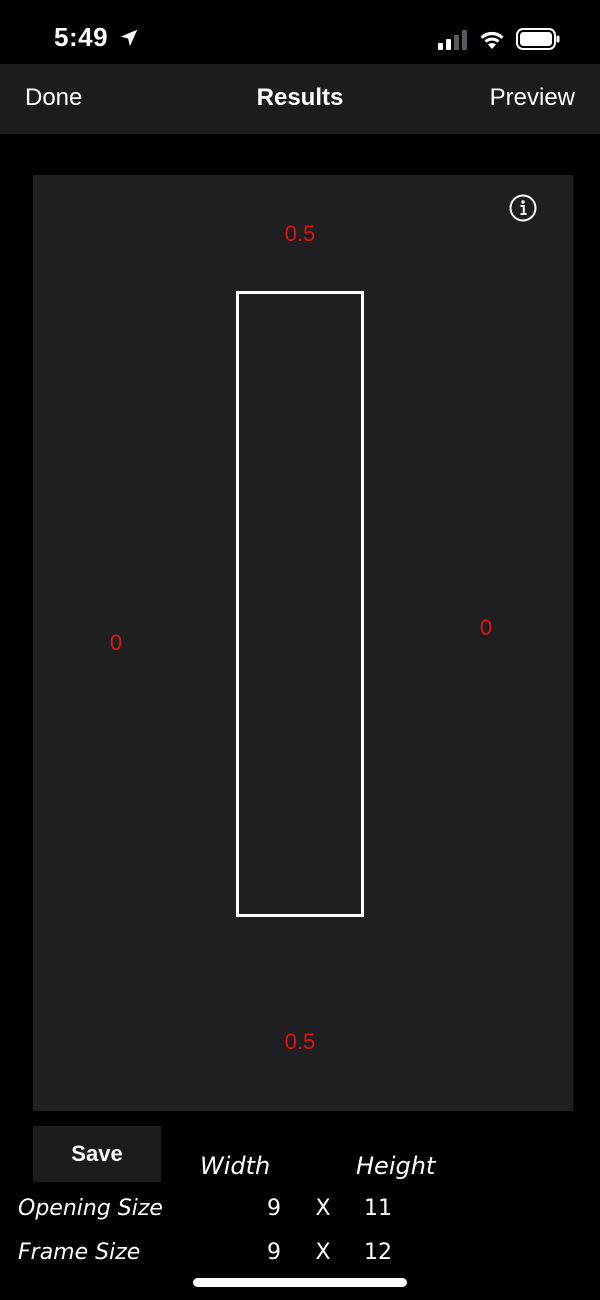 This screenshot has height=1300, width=600. What do you see at coordinates (538, 39) in the screenshot?
I see `battery-icon` at bounding box center [538, 39].